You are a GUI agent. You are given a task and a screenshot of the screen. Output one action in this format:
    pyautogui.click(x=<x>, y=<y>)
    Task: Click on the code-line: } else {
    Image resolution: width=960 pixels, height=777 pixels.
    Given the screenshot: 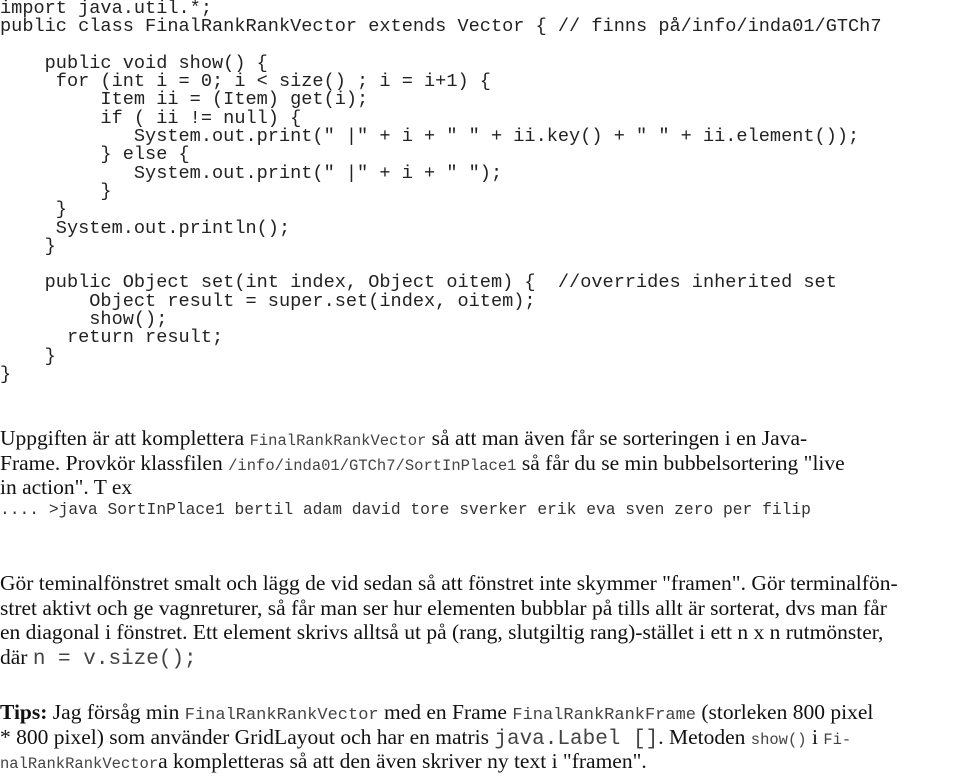 What is the action you would take?
    pyautogui.click(x=95, y=155)
    